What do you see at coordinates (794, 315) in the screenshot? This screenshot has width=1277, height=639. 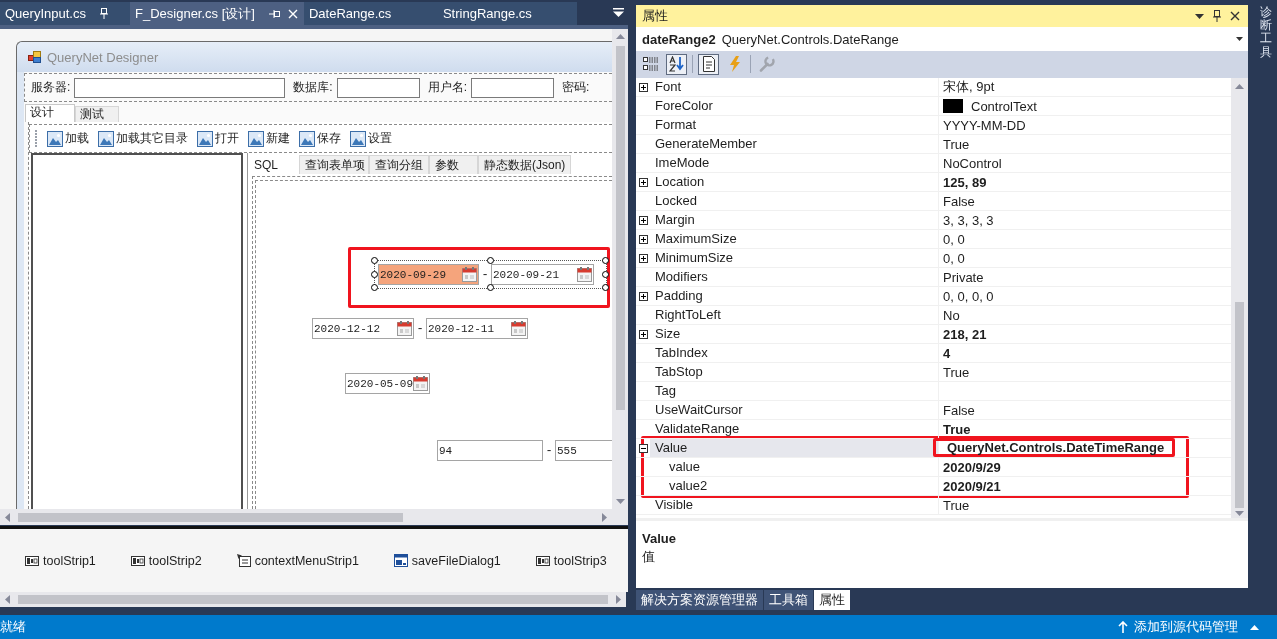 I see `property-name: RightToLeft` at bounding box center [794, 315].